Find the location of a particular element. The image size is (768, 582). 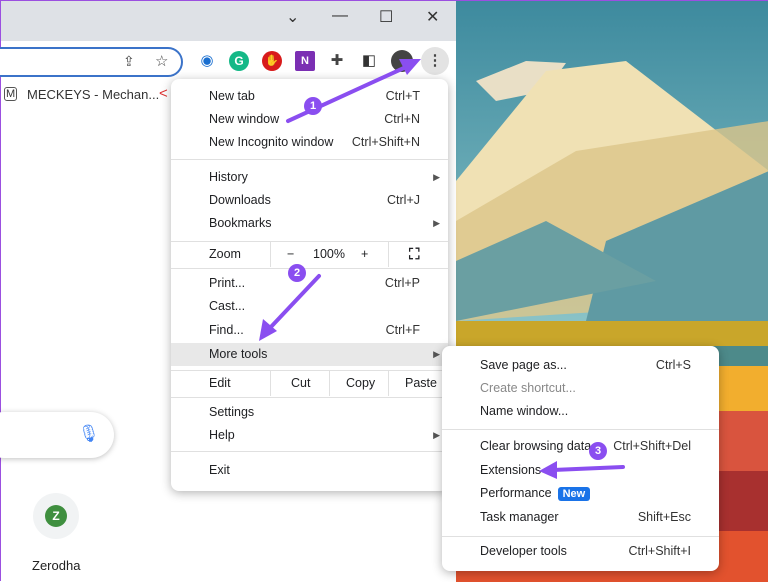

step-3-marker: 3 is located at coordinates (598, 451).